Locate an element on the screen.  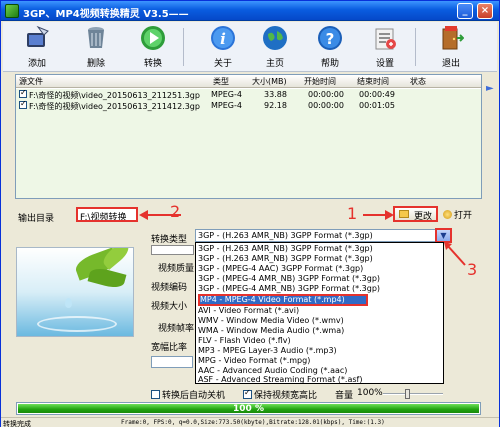
side-run-icon: ► is located at coordinates (491, 89).